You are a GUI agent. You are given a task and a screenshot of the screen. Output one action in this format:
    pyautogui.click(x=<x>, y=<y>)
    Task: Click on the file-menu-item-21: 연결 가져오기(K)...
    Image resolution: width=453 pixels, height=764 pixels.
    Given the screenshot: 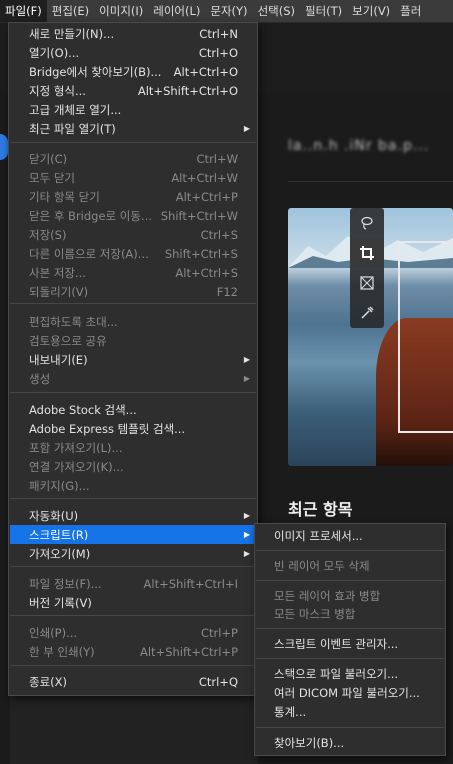 What is the action you would take?
    pyautogui.click(x=133, y=466)
    